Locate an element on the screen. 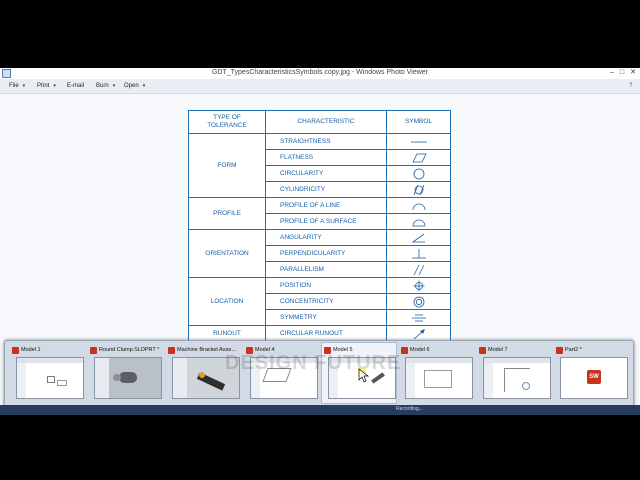  thumbnail-round-clamp: Round Clamp.SLDPRT * is located at coordinates (125, 373).